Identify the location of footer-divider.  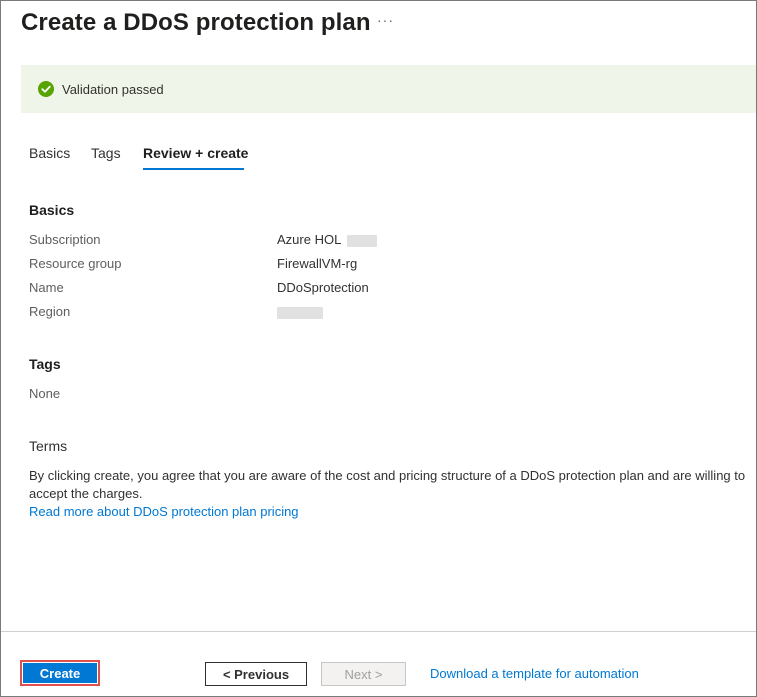
(378, 631).